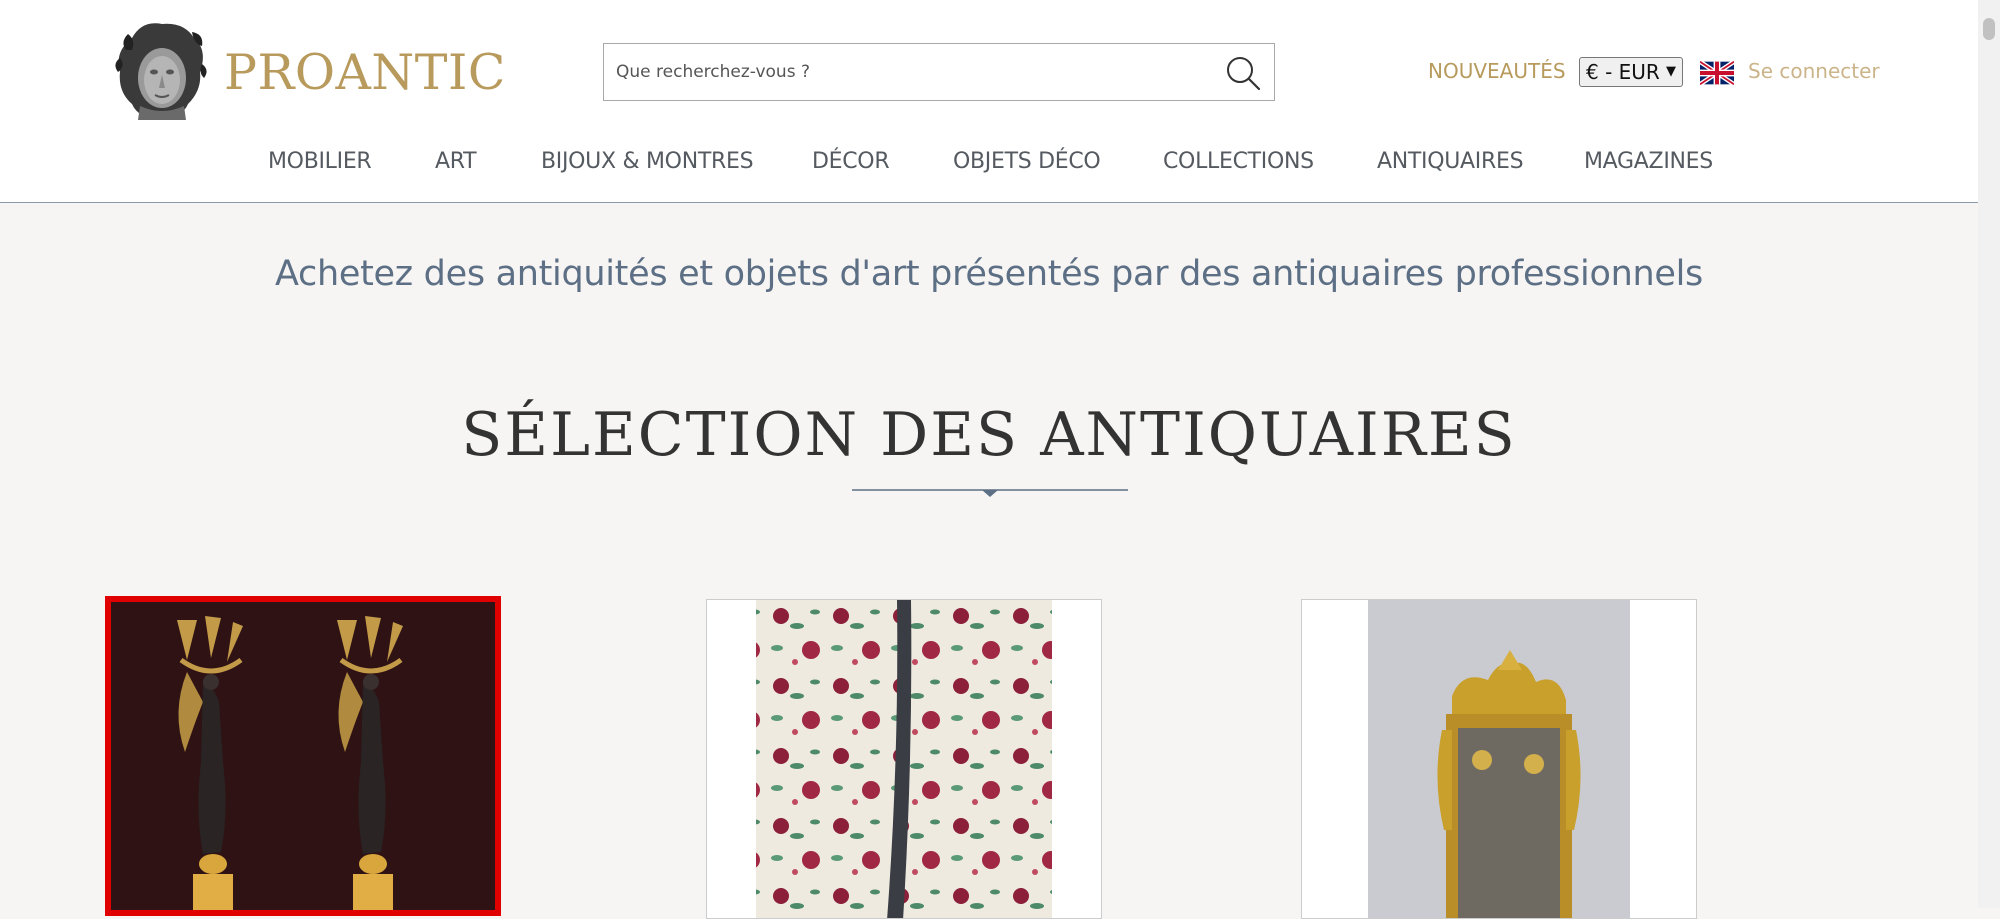  Describe the element at coordinates (1814, 71) in the screenshot. I see `login-link: Se connecter` at that location.